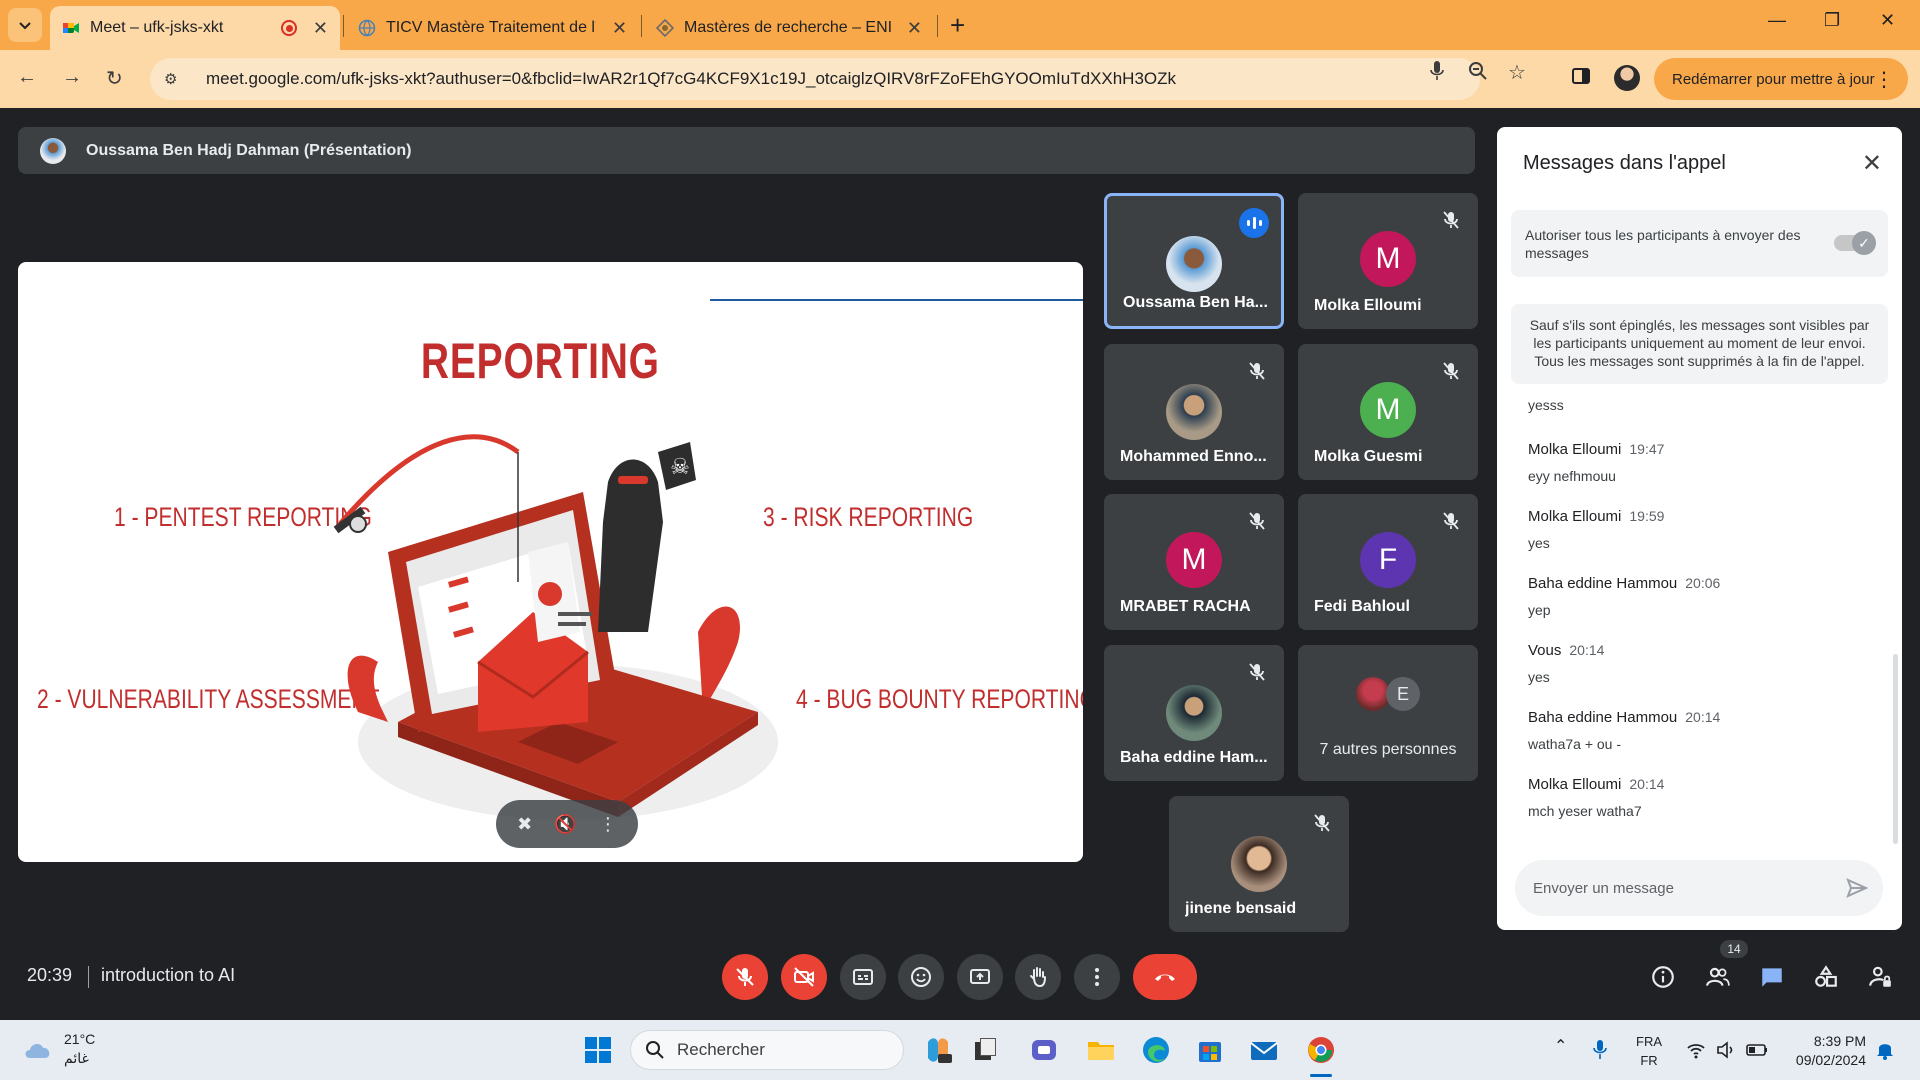  Describe the element at coordinates (608, 824) in the screenshot. I see `more-options-icon: ⋮` at that location.